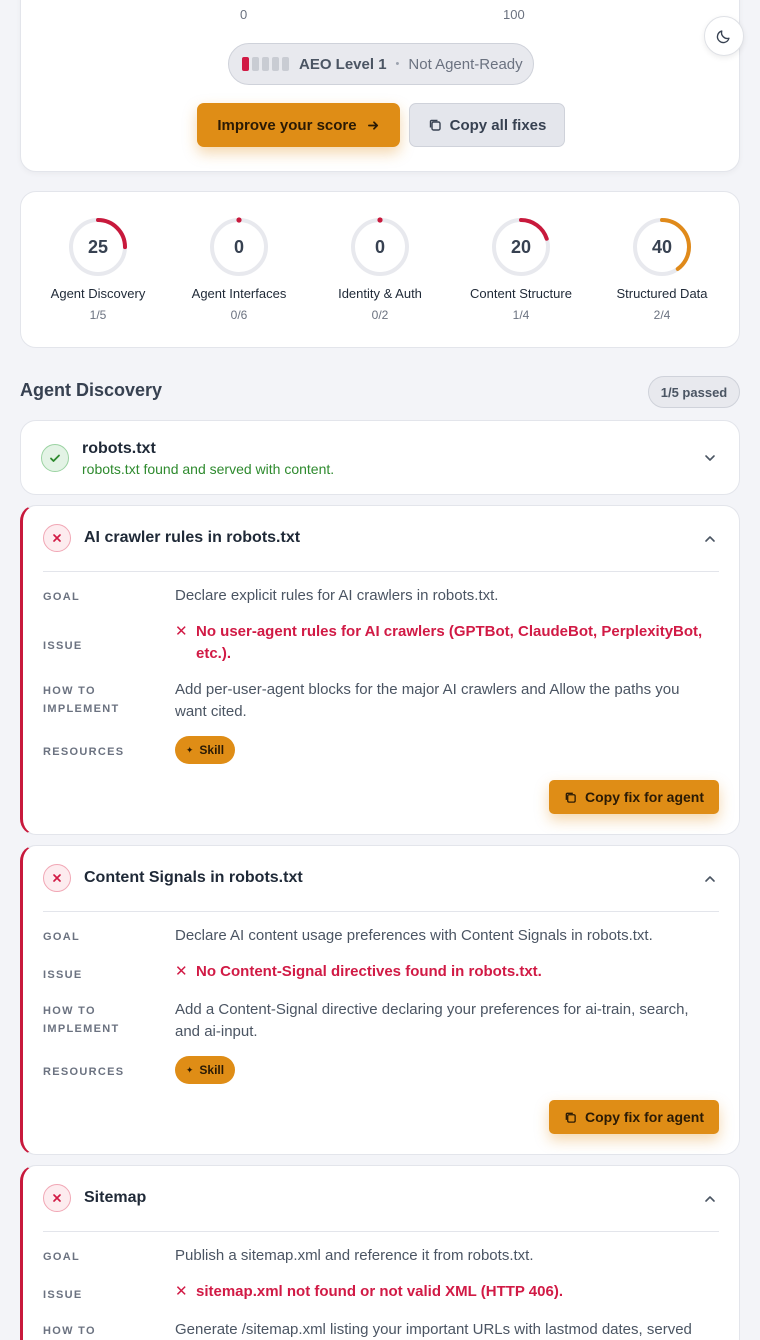 This screenshot has height=1340, width=760. I want to click on gauge-ring: 40, so click(662, 247).